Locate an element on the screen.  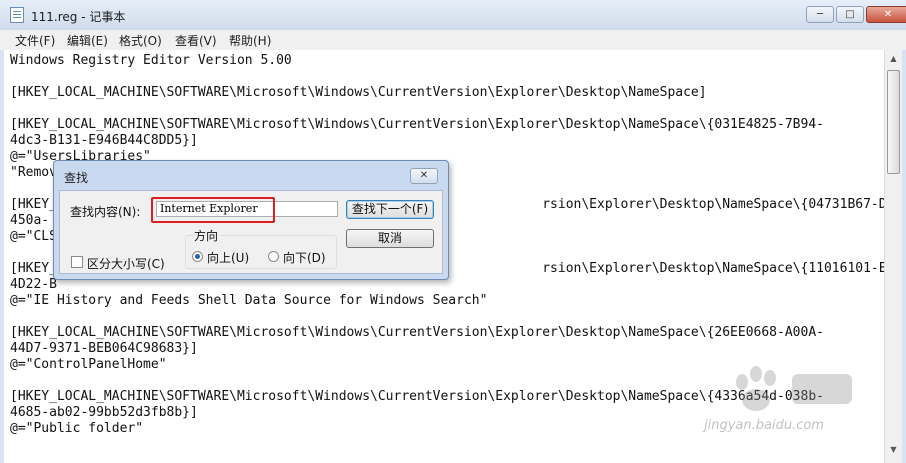
editor-line: @="Public folder" is located at coordinates (77, 428).